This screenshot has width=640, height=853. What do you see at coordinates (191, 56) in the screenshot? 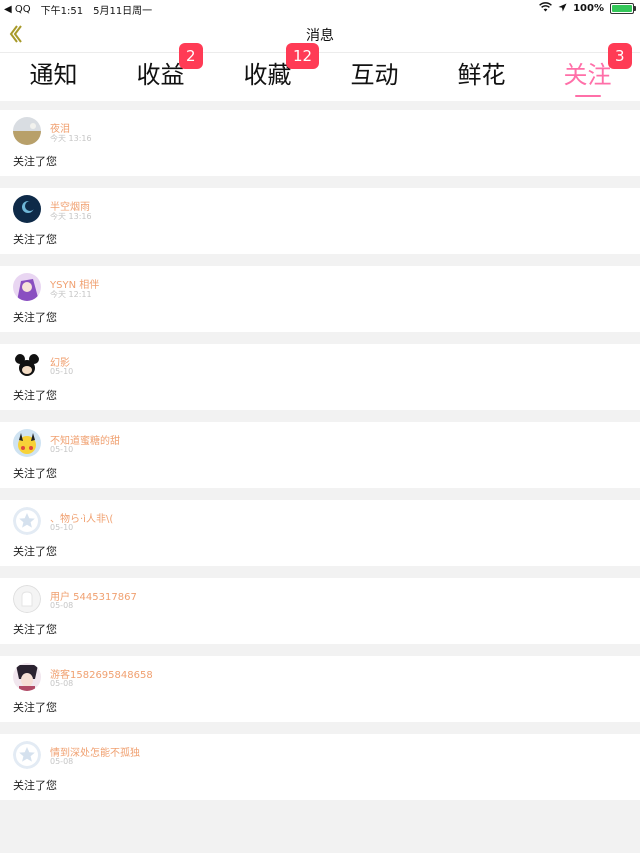
I see `unread-badge: 2` at bounding box center [191, 56].